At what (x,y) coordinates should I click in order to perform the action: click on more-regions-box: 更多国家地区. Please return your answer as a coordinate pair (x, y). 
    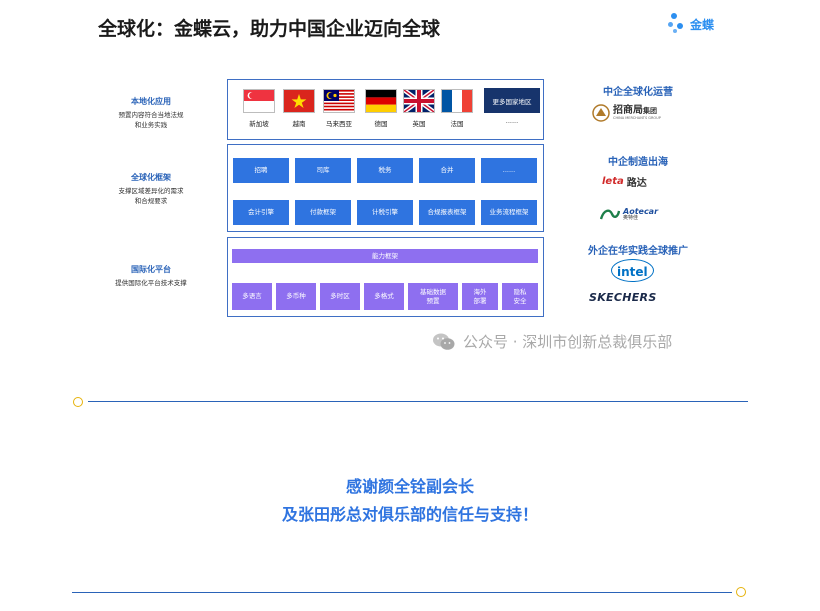
    Looking at the image, I should click on (512, 100).